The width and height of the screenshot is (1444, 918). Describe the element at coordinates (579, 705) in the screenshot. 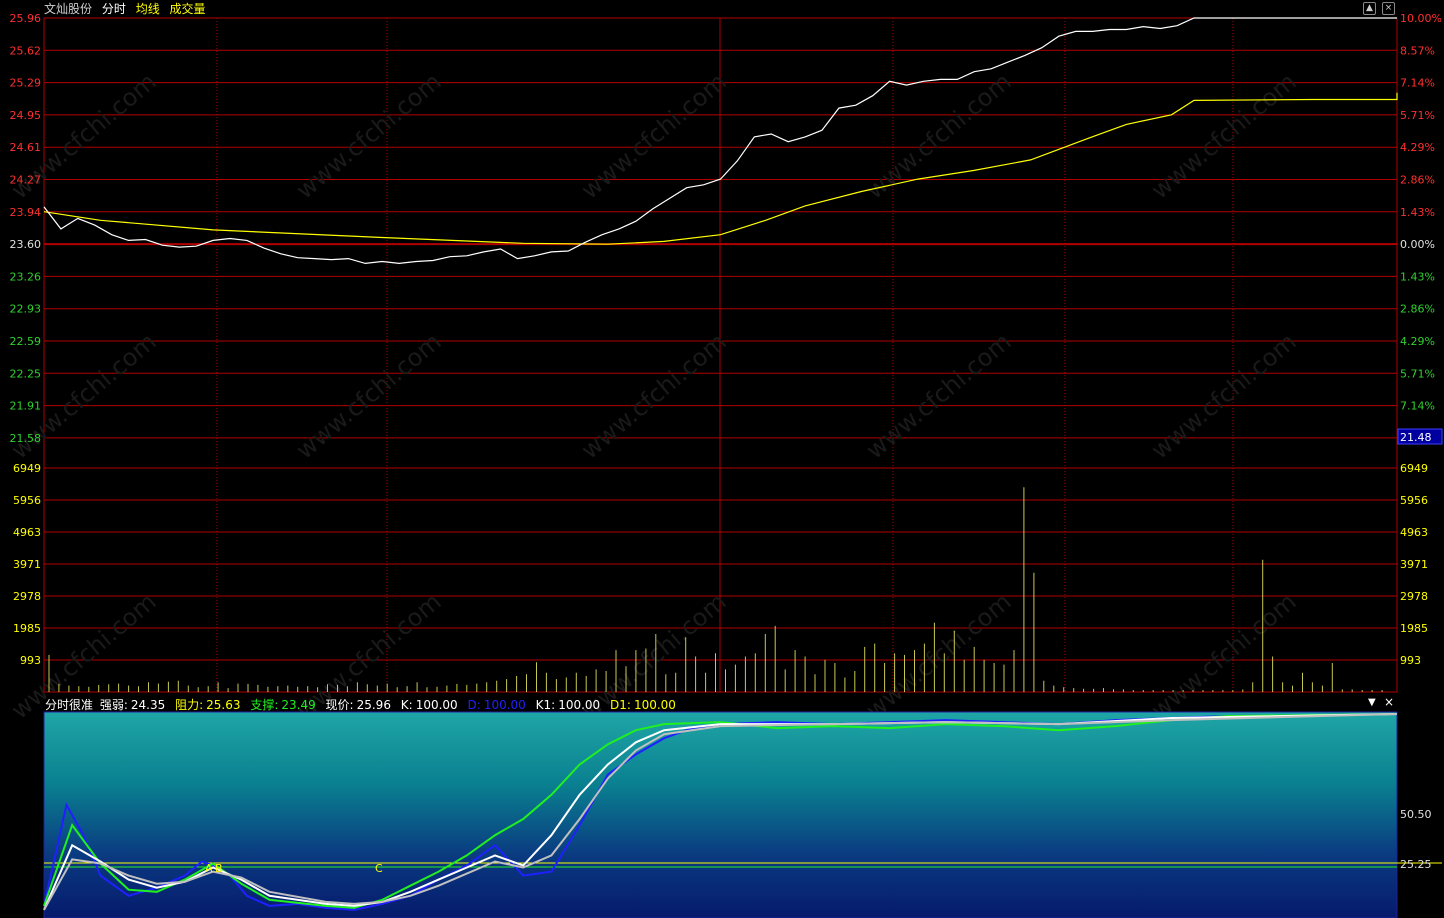

I see `k1-value: 100.00` at that location.